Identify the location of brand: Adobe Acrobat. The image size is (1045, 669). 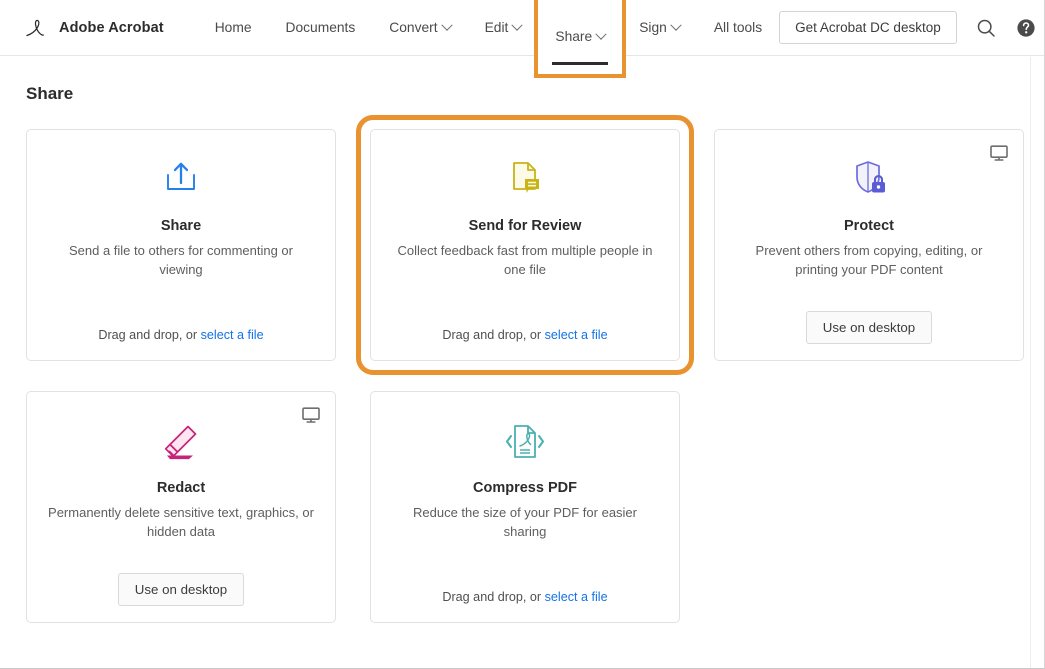
(93, 28).